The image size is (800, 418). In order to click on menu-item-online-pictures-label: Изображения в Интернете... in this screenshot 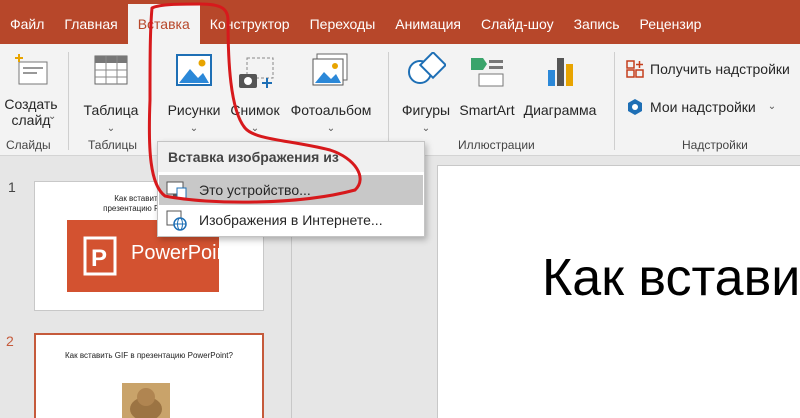, I will do `click(291, 220)`.